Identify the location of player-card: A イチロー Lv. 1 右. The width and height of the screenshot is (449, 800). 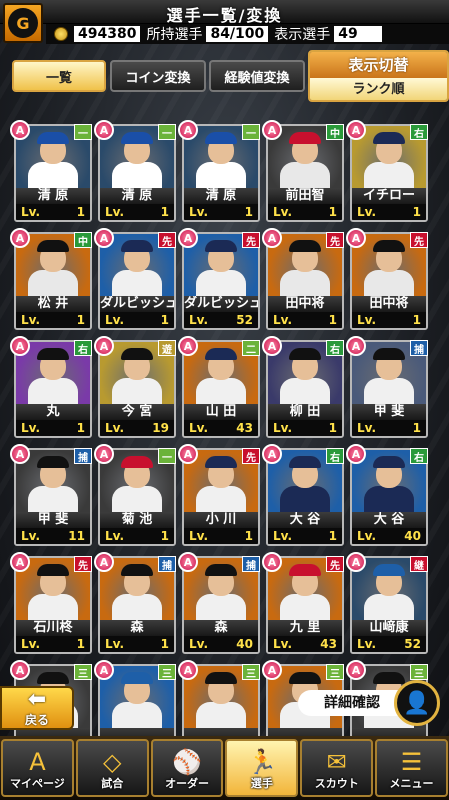
(387, 171).